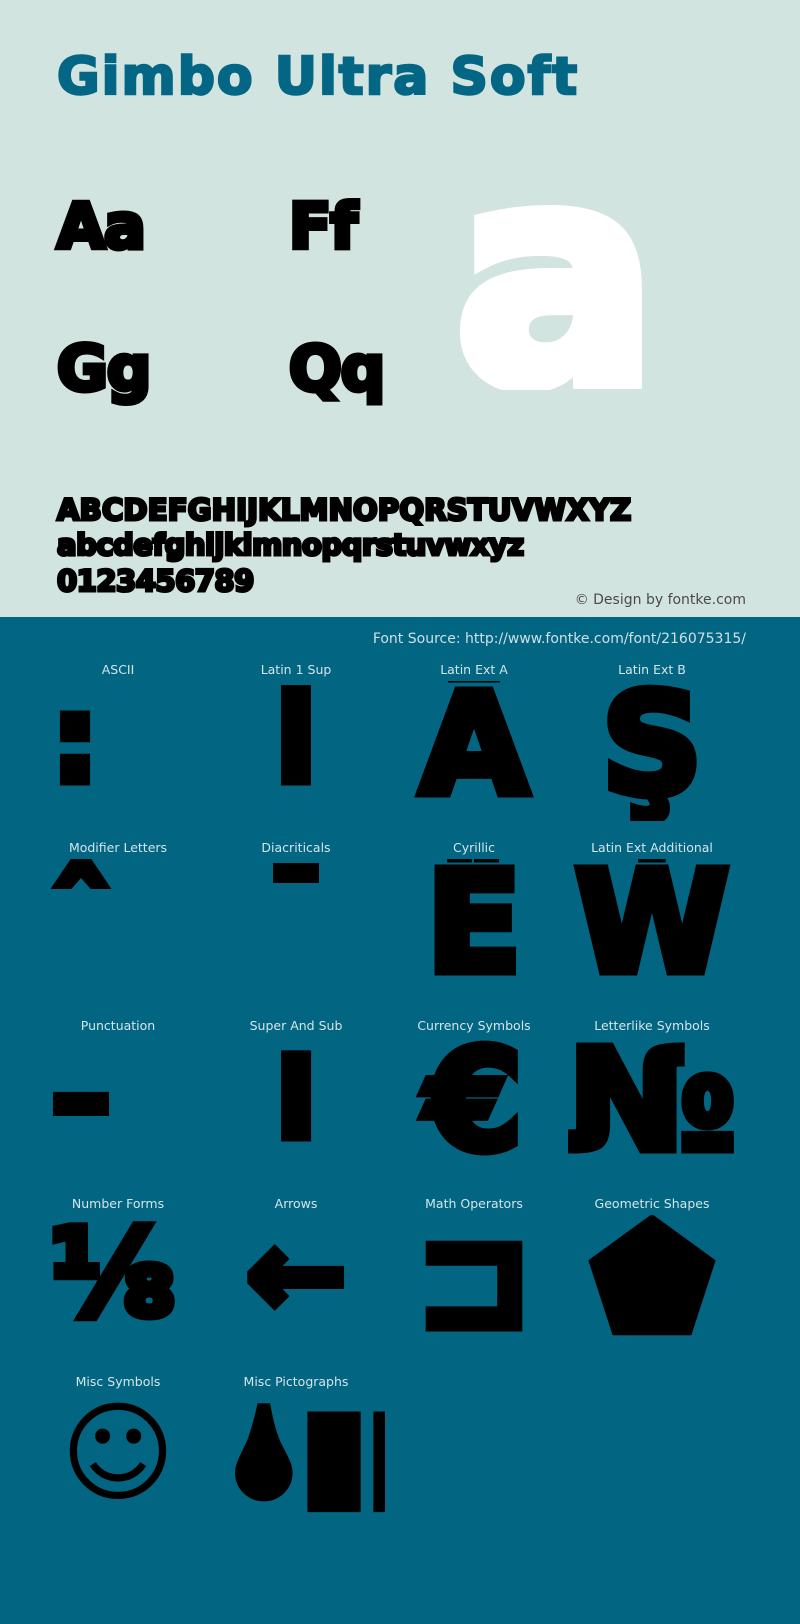 The width and height of the screenshot is (800, 1624). I want to click on block-label: Latin 1 Sup, so click(296, 669).